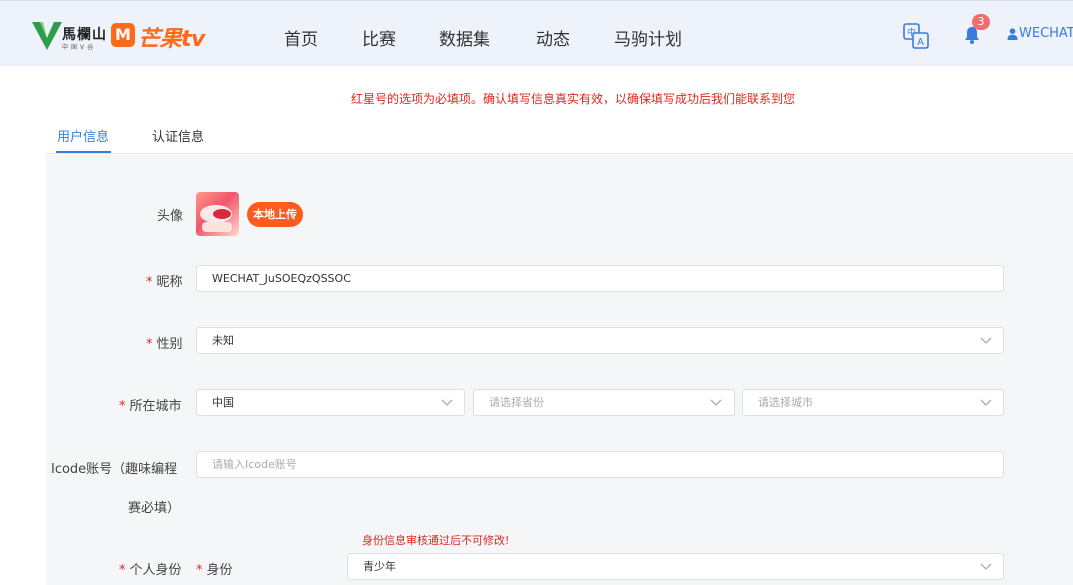  What do you see at coordinates (675, 566) in the screenshot?
I see `identity-select: 青少年` at bounding box center [675, 566].